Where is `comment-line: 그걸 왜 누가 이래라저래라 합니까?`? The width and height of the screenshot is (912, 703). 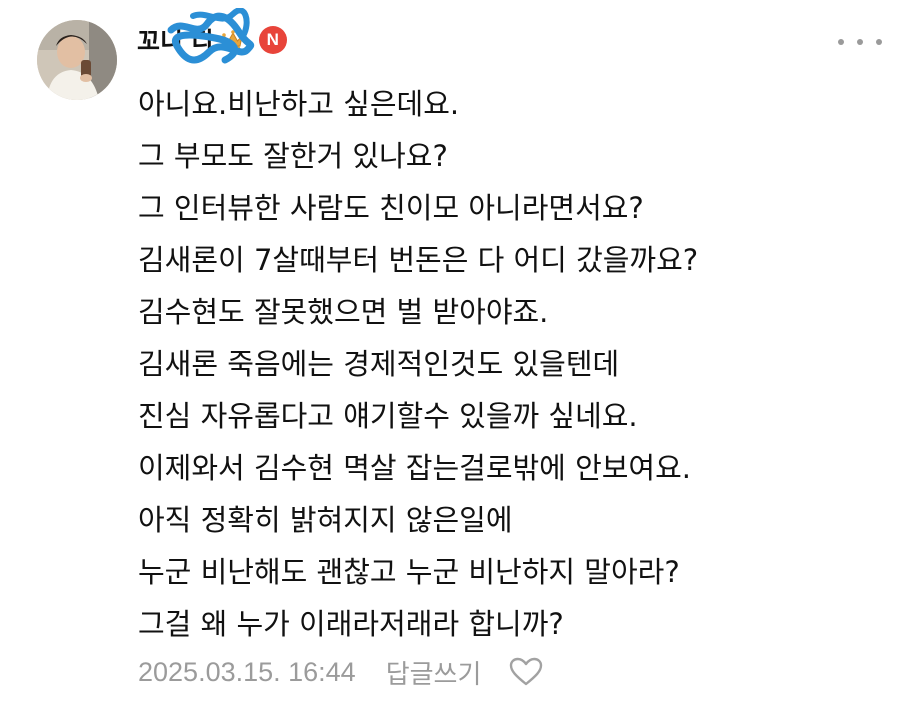
comment-line: 그걸 왜 누가 이래라저래라 합니까? is located at coordinates (351, 624).